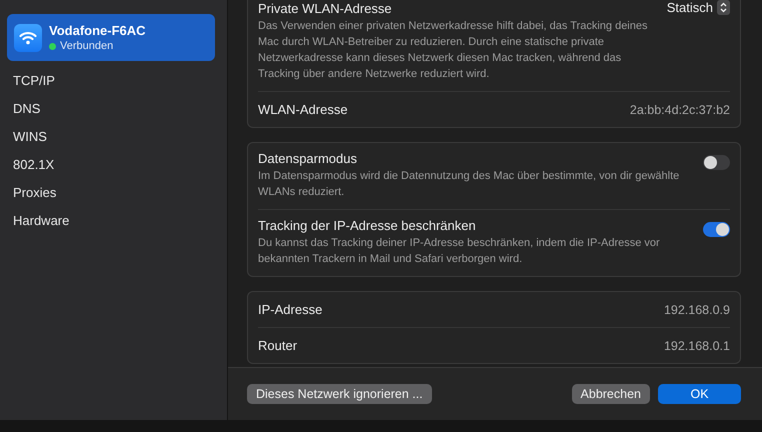 This screenshot has width=762, height=432. I want to click on popup-button: Statisch, so click(698, 7).